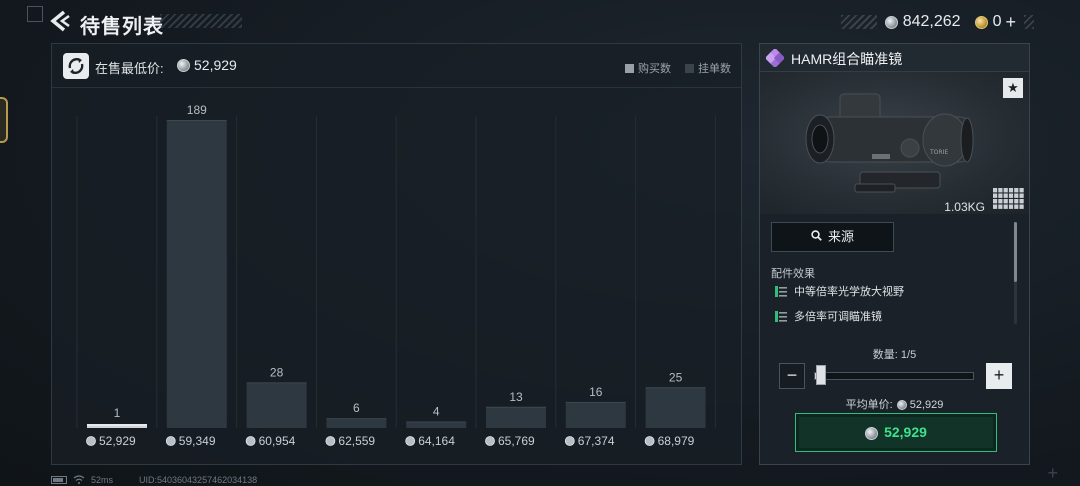 Image resolution: width=1080 pixels, height=486 pixels. What do you see at coordinates (201, 21) in the screenshot?
I see `title-decoration` at bounding box center [201, 21].